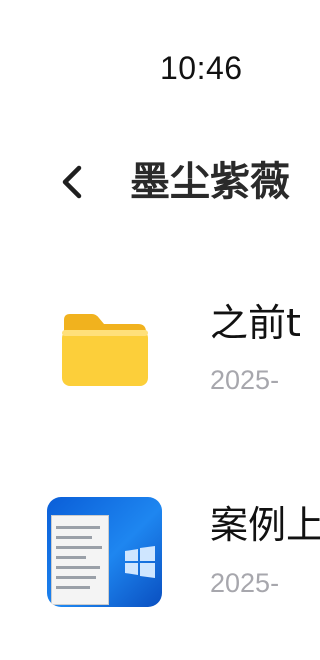 The width and height of the screenshot is (320, 660). Describe the element at coordinates (265, 525) in the screenshot. I see `list-item-title: 案例上` at that location.